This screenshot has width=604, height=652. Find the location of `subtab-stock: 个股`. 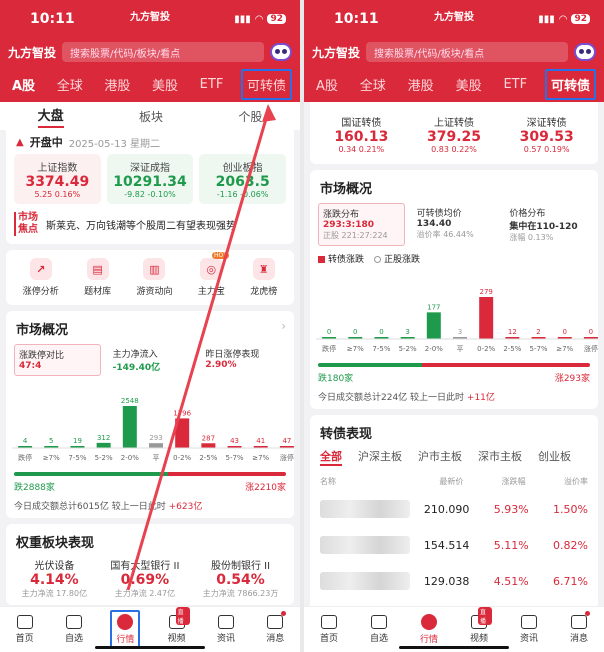

subtab-stock: 个股 is located at coordinates (250, 116).